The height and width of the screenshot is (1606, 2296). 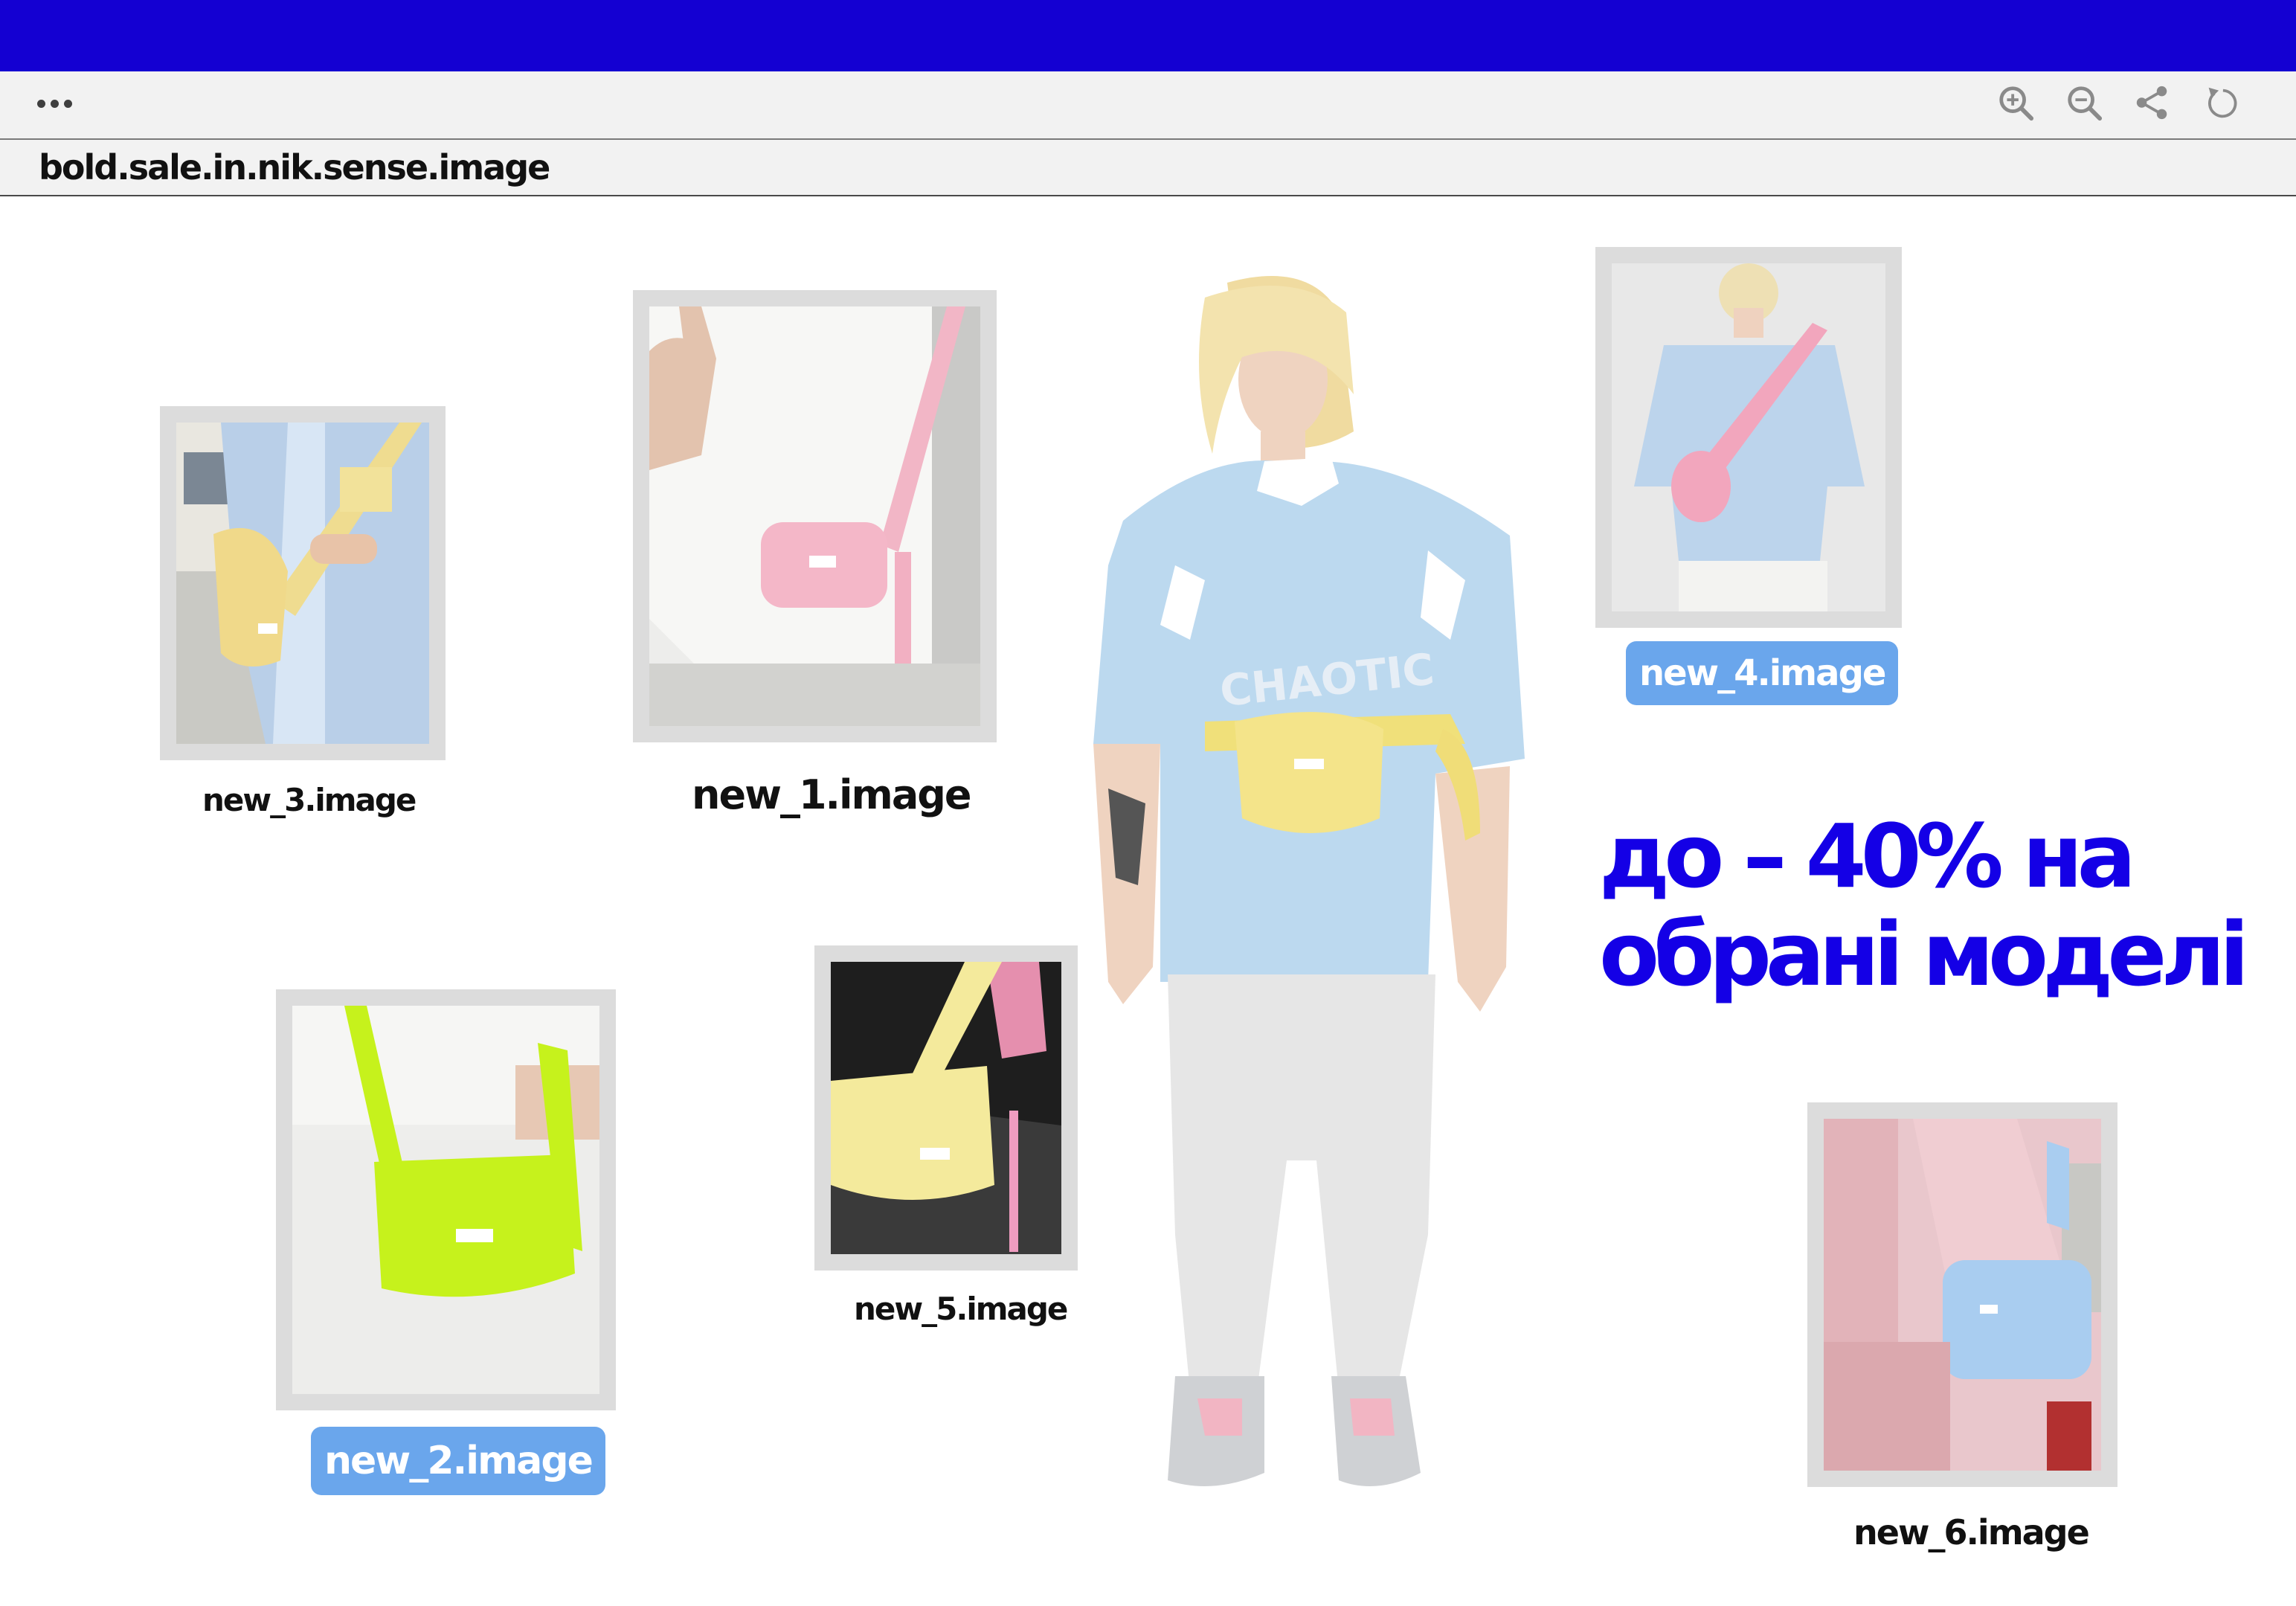 I want to click on address-bar: bold.sale.in.nik.sense.image, so click(x=1148, y=168).